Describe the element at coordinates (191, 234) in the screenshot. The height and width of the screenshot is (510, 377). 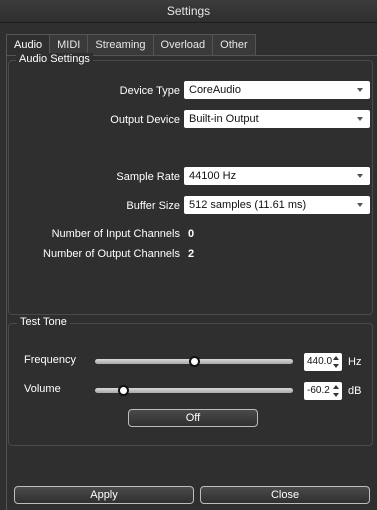
I see `input-channels-value: 0` at that location.